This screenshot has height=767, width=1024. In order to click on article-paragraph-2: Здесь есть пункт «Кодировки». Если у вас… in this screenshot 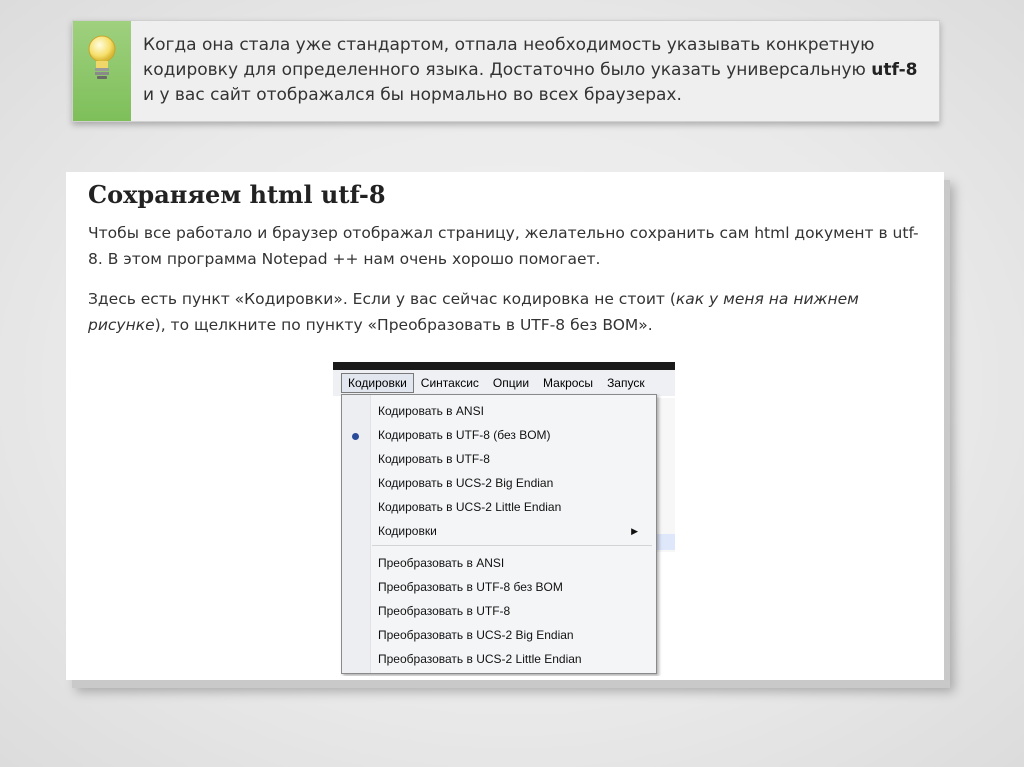, I will do `click(508, 312)`.